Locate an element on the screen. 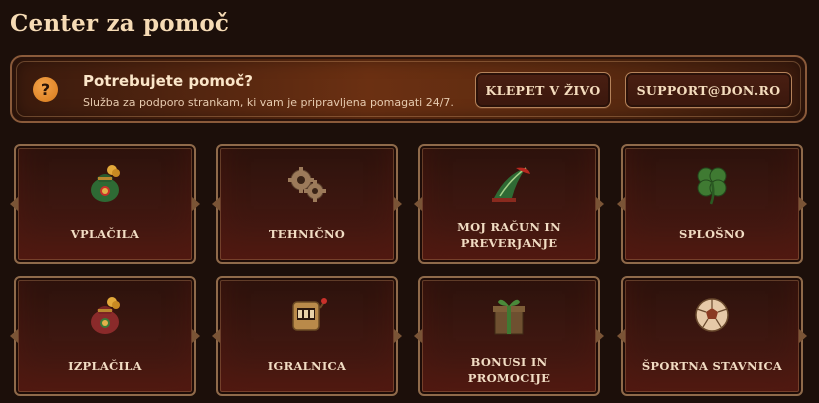  live-chat-button: KLEPET V ŽIVO is located at coordinates (543, 90).